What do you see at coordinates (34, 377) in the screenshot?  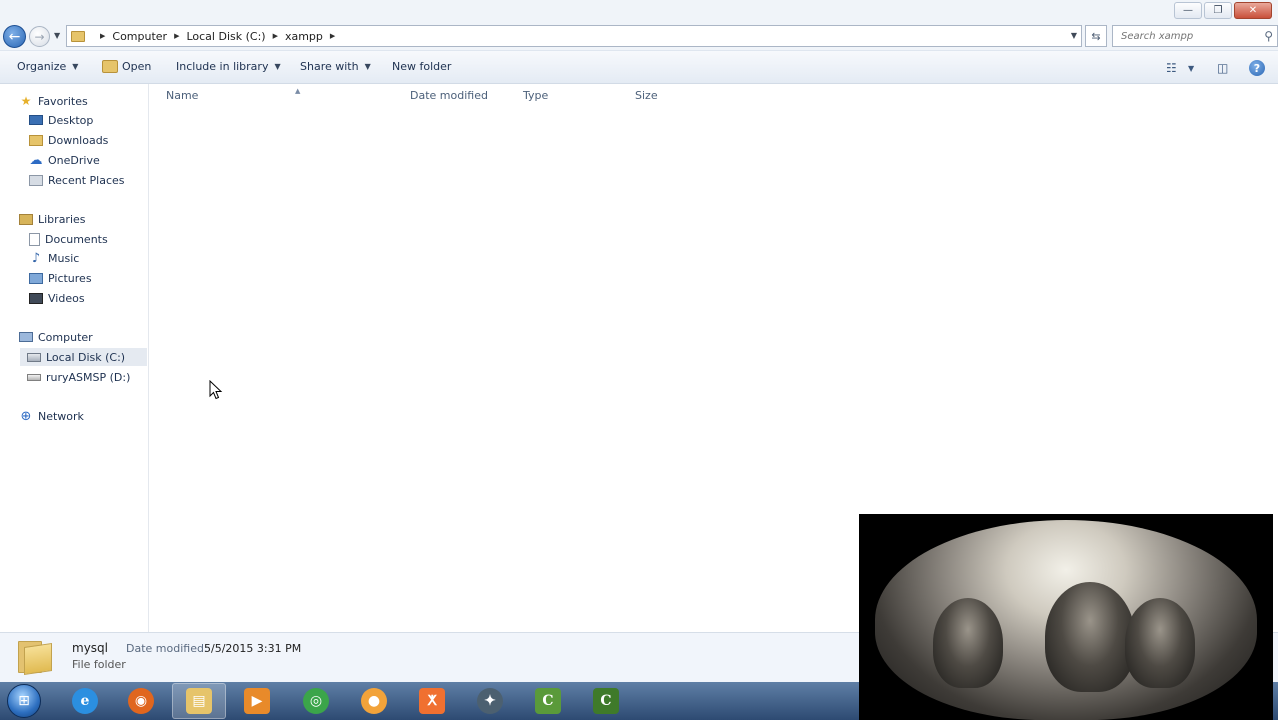 I see `removable-drive-icon` at bounding box center [34, 377].